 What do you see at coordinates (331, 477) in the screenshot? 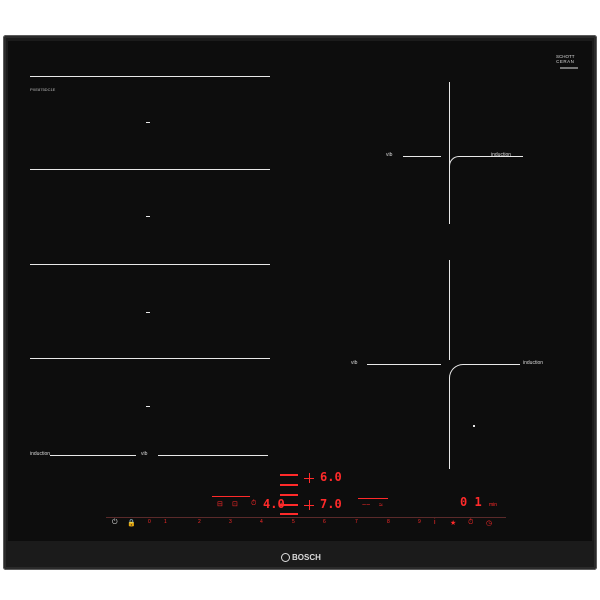
I see `power-display-1: 6.0` at bounding box center [331, 477].